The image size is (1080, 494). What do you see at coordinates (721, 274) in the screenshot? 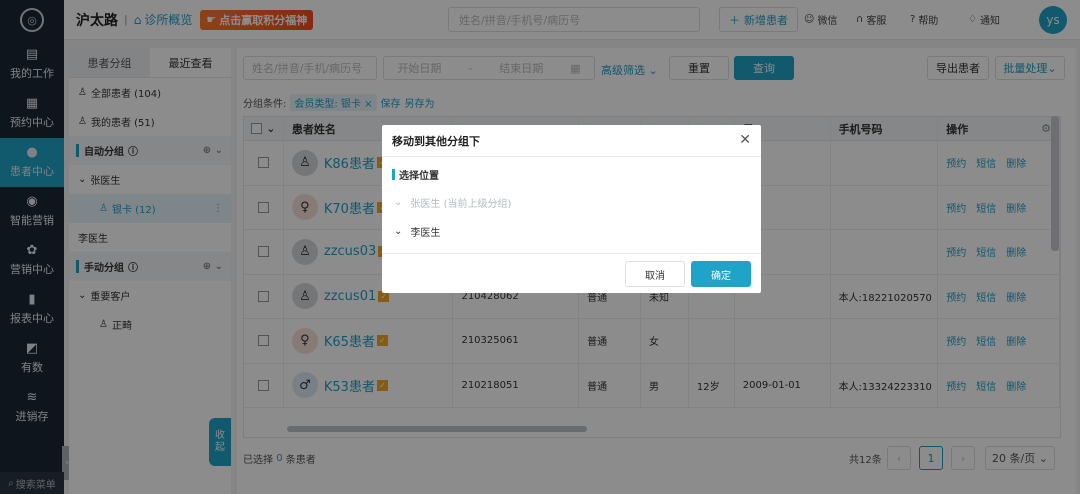
I see `confirm-button: 确定` at bounding box center [721, 274].